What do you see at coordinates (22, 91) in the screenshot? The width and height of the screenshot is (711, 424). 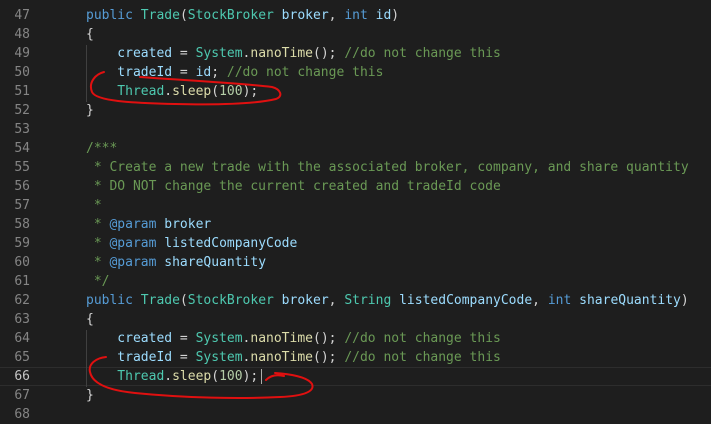 I see `line-number: 51` at bounding box center [22, 91].